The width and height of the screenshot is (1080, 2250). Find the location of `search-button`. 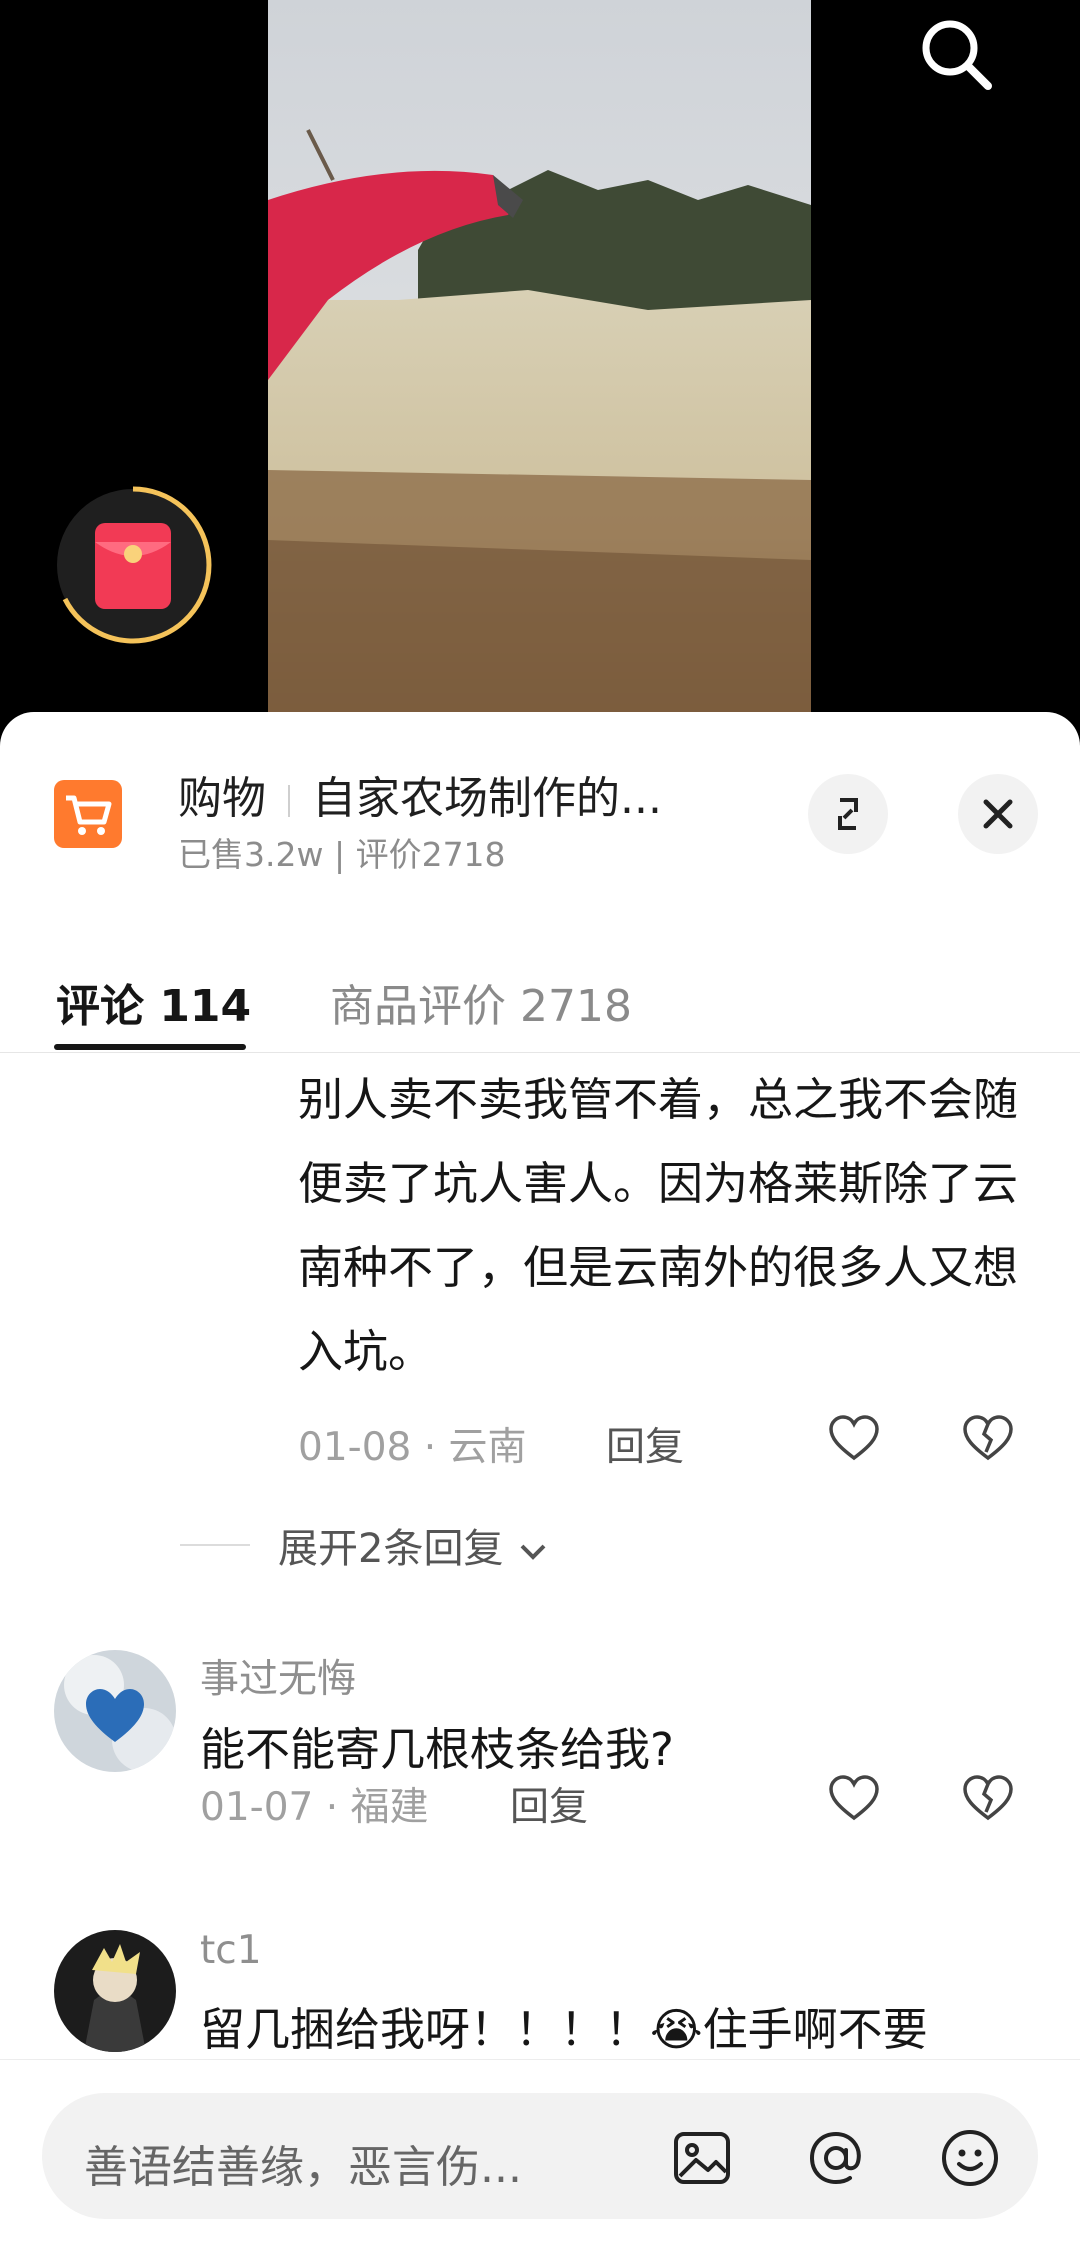

search-button is located at coordinates (957, 55).